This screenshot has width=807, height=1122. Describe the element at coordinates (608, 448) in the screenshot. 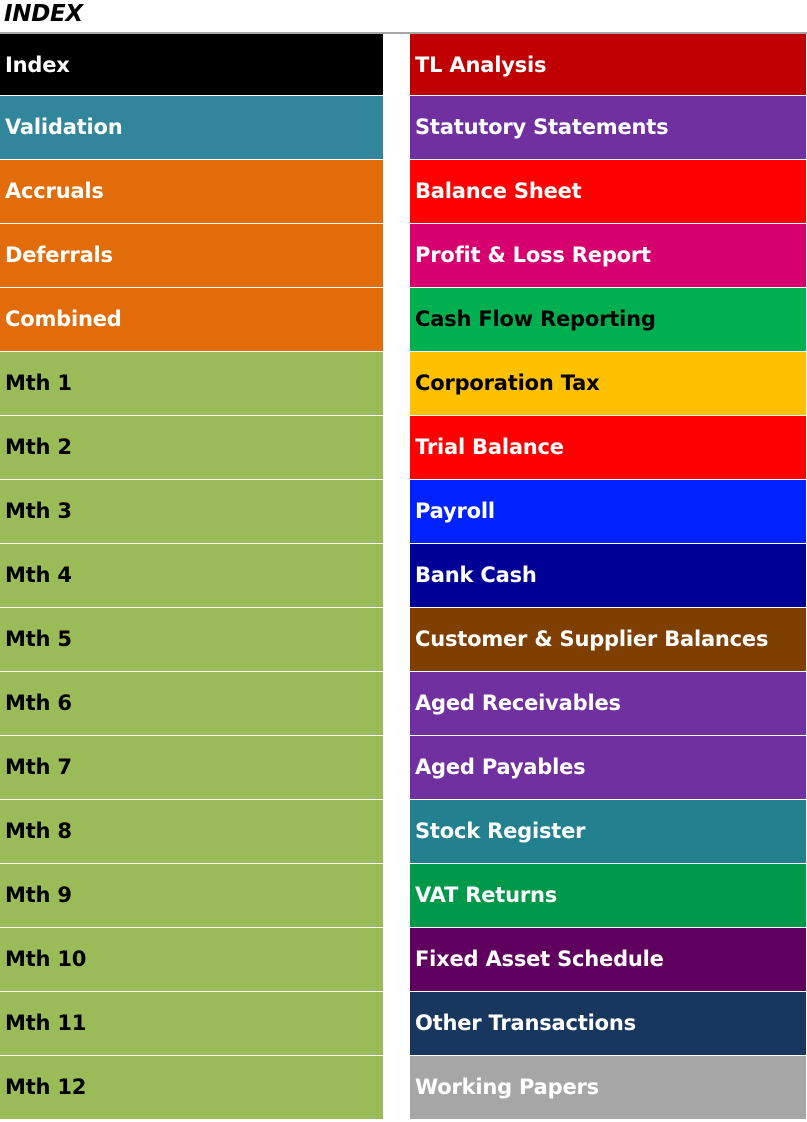

I see `index-link-trial-balance: Trial Balance` at that location.